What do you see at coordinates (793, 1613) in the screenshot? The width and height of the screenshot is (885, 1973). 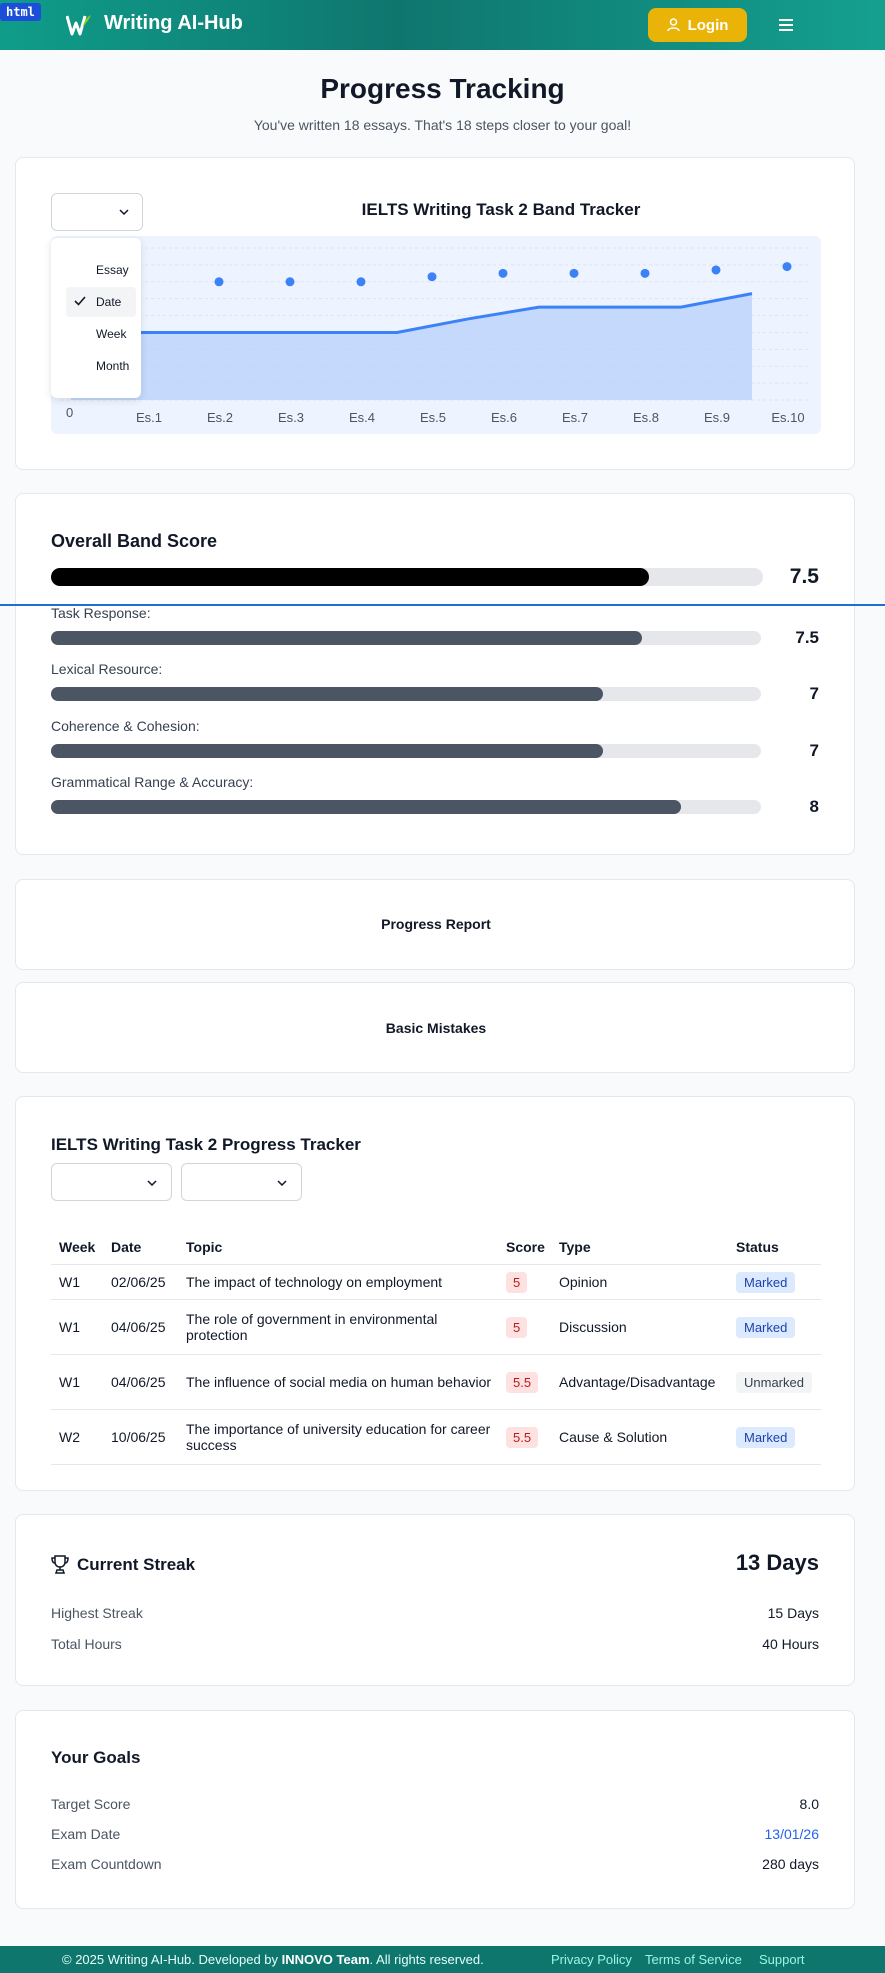 I see `highest-streak-value: 15 Days` at bounding box center [793, 1613].